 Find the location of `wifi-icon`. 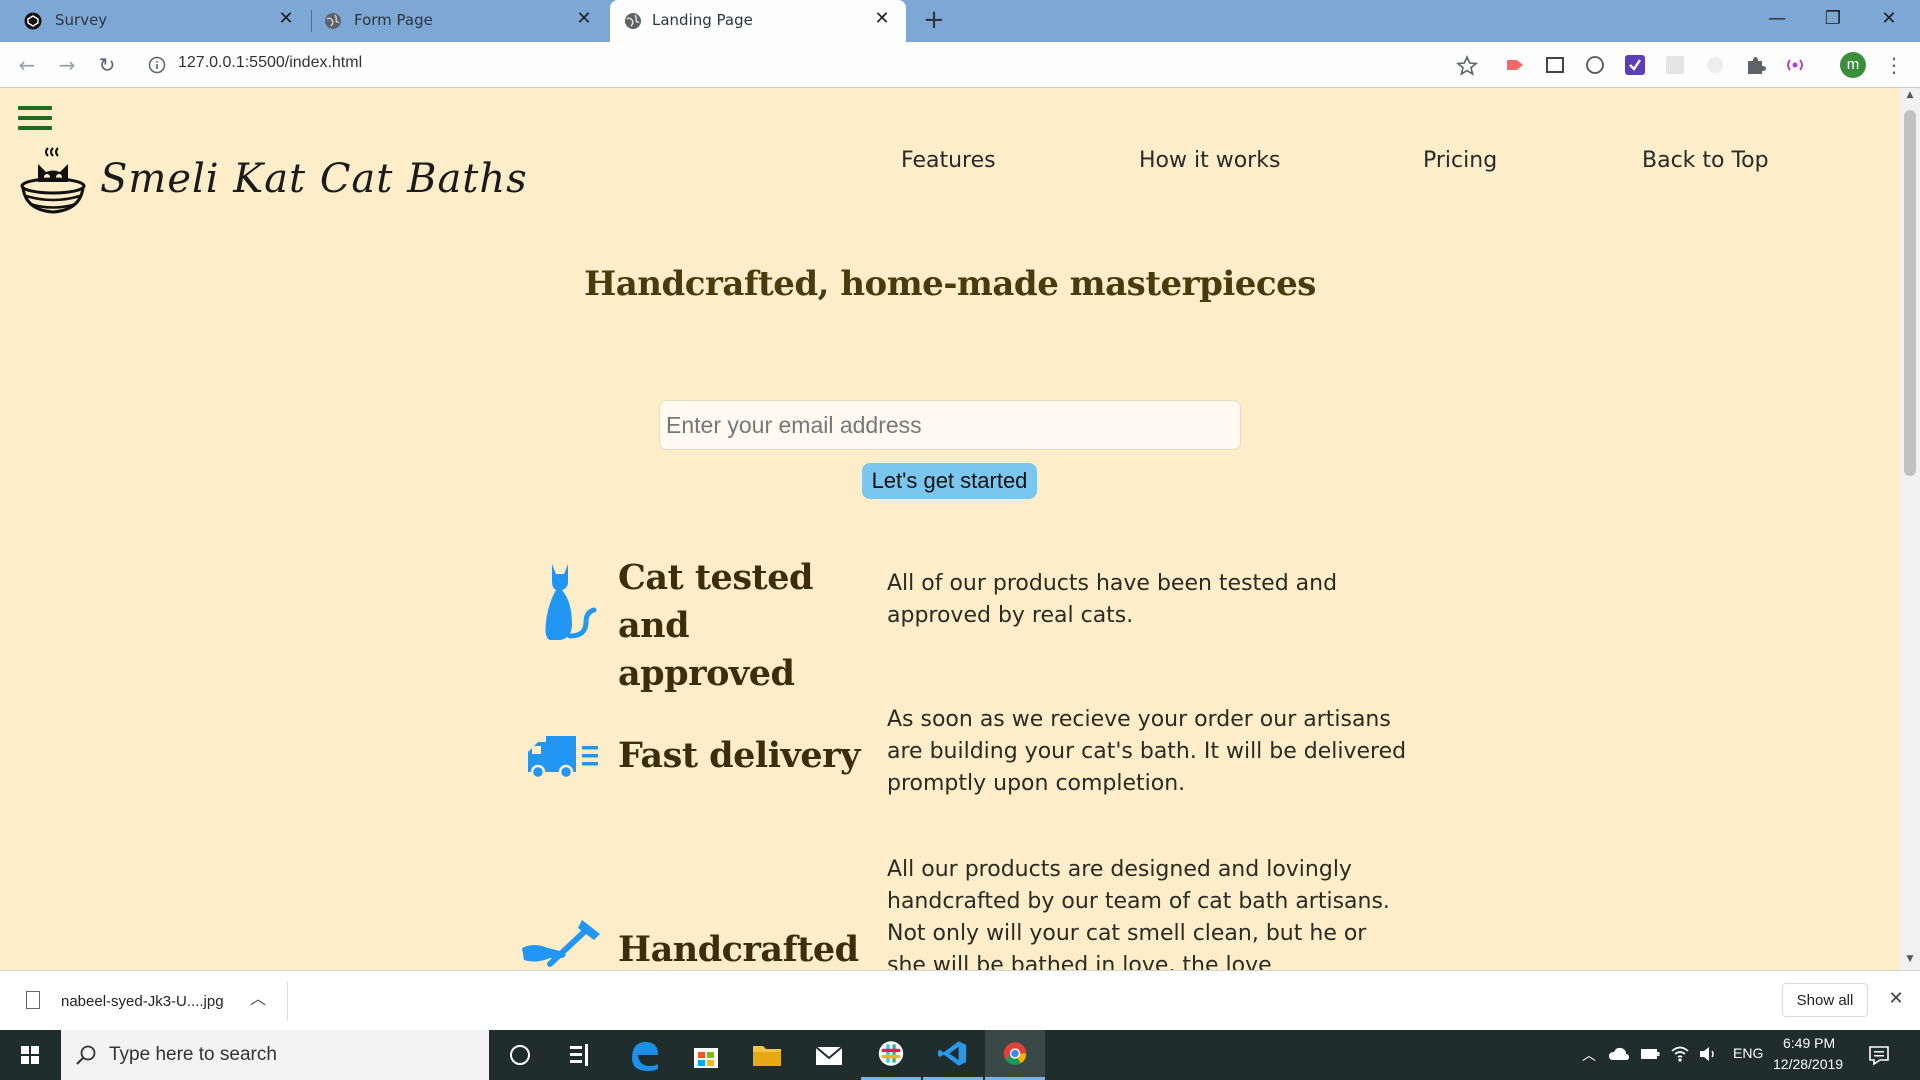

wifi-icon is located at coordinates (1680, 1054).